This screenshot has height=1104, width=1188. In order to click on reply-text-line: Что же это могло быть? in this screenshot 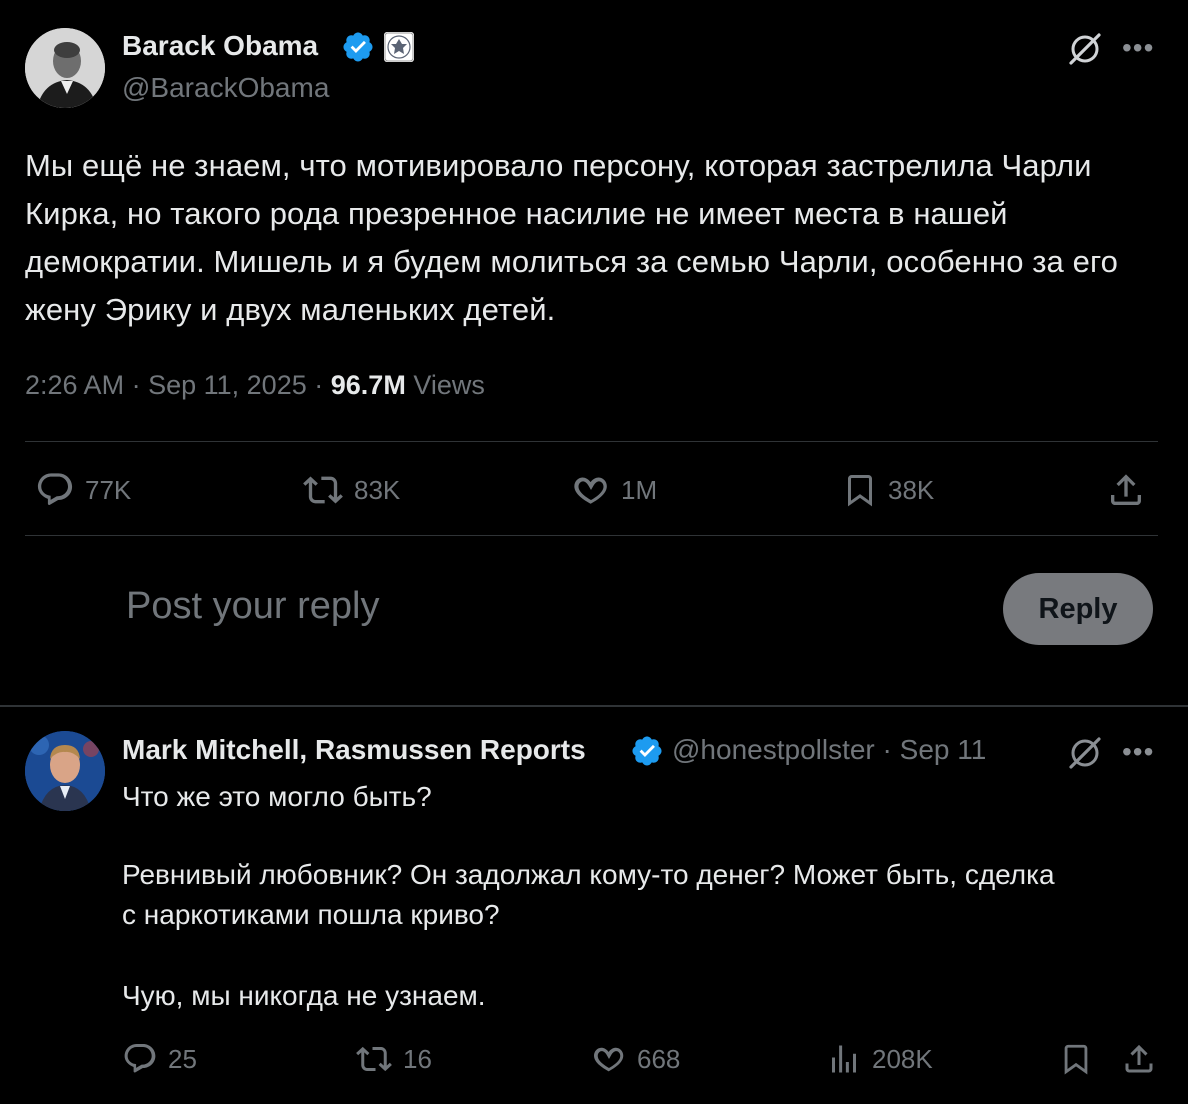, I will do `click(277, 796)`.